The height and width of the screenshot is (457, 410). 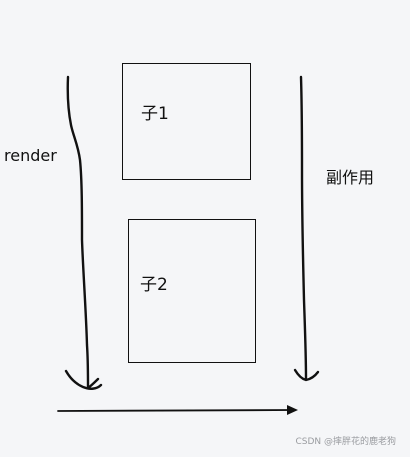 What do you see at coordinates (154, 285) in the screenshot?
I see `child2-label: 子2` at bounding box center [154, 285].